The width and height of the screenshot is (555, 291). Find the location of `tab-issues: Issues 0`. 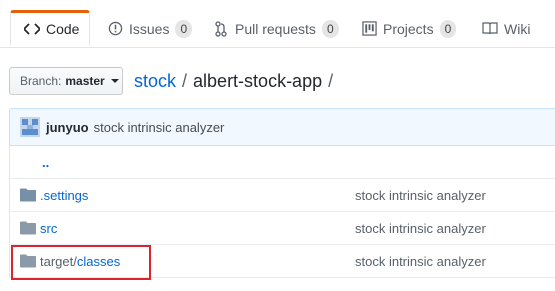

tab-issues: Issues 0 is located at coordinates (150, 28).